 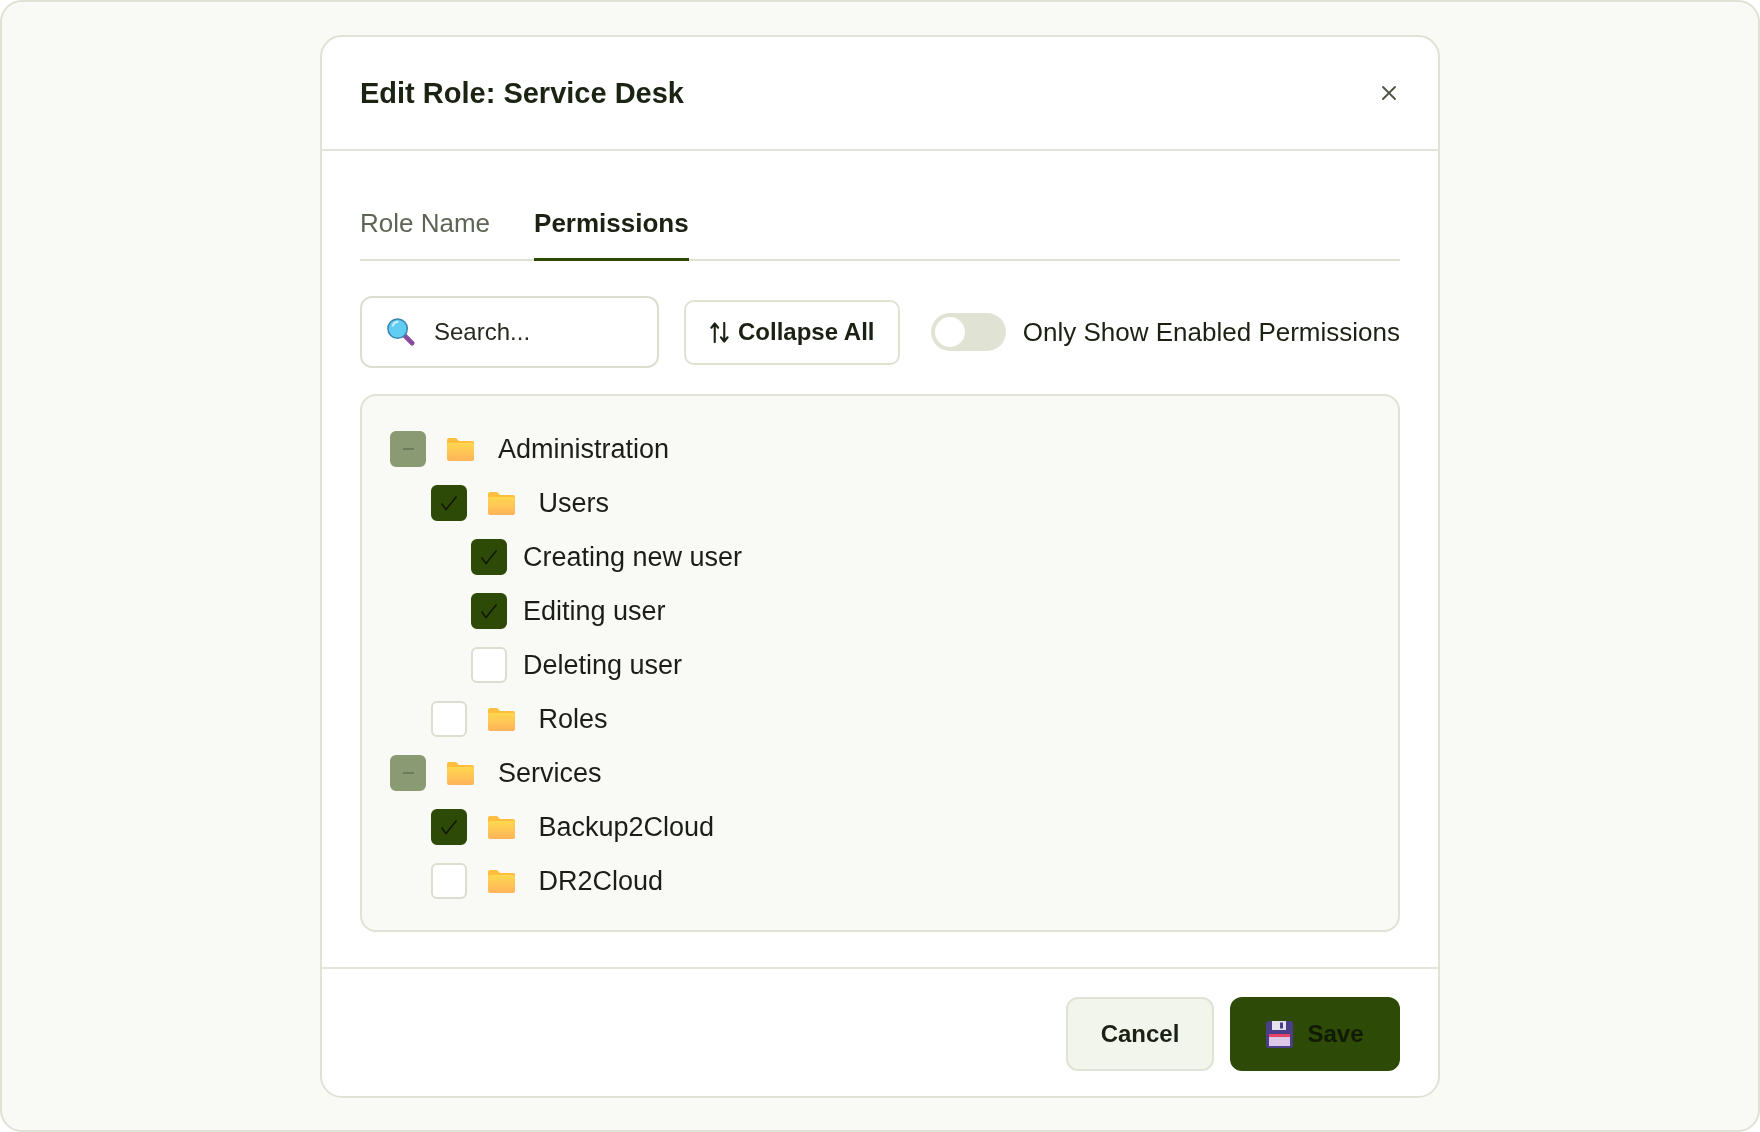 What do you see at coordinates (425, 225) in the screenshot?
I see `tab: Role Name` at bounding box center [425, 225].